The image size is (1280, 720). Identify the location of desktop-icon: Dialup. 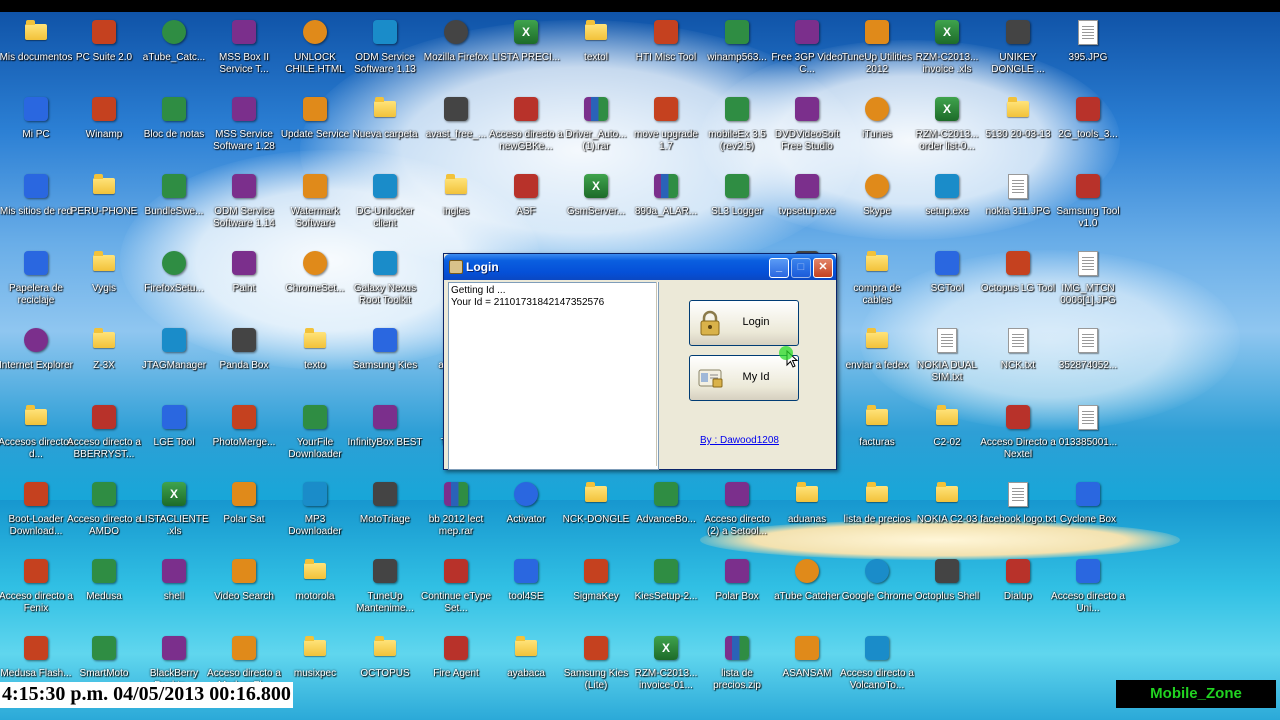
(1018, 590).